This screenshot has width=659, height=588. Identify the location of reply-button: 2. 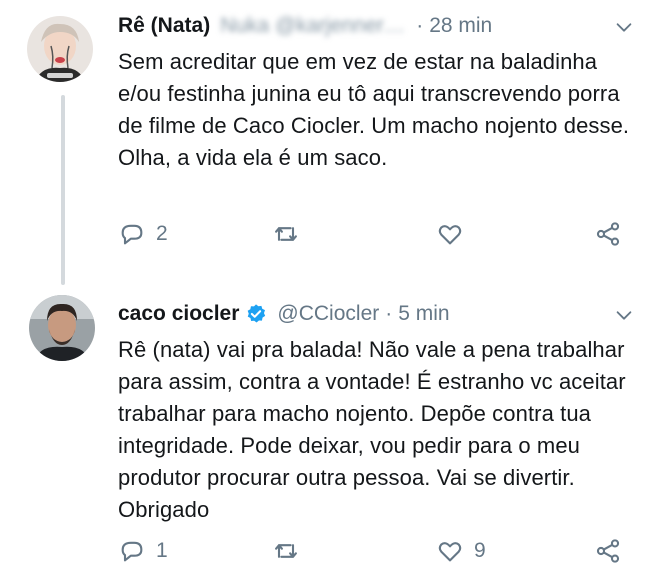
(143, 234).